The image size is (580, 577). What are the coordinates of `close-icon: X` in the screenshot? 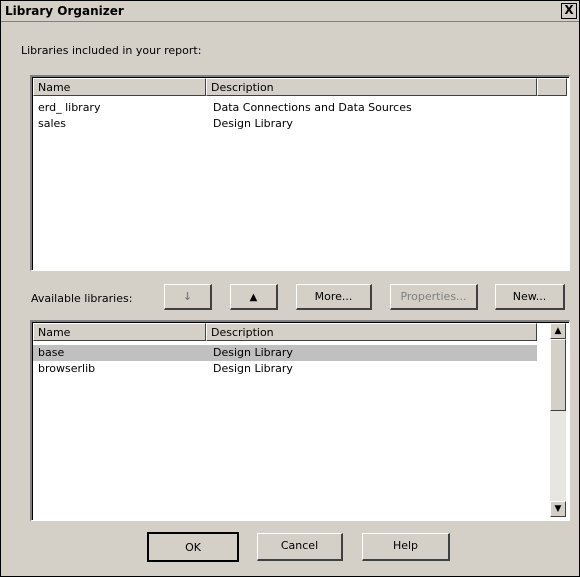 It's located at (569, 10).